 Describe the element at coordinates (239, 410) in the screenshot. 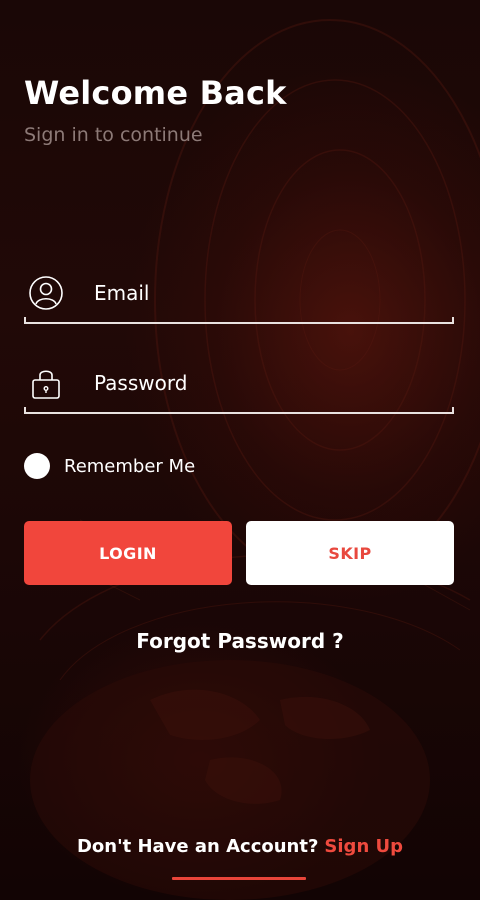

I see `password-underline` at that location.